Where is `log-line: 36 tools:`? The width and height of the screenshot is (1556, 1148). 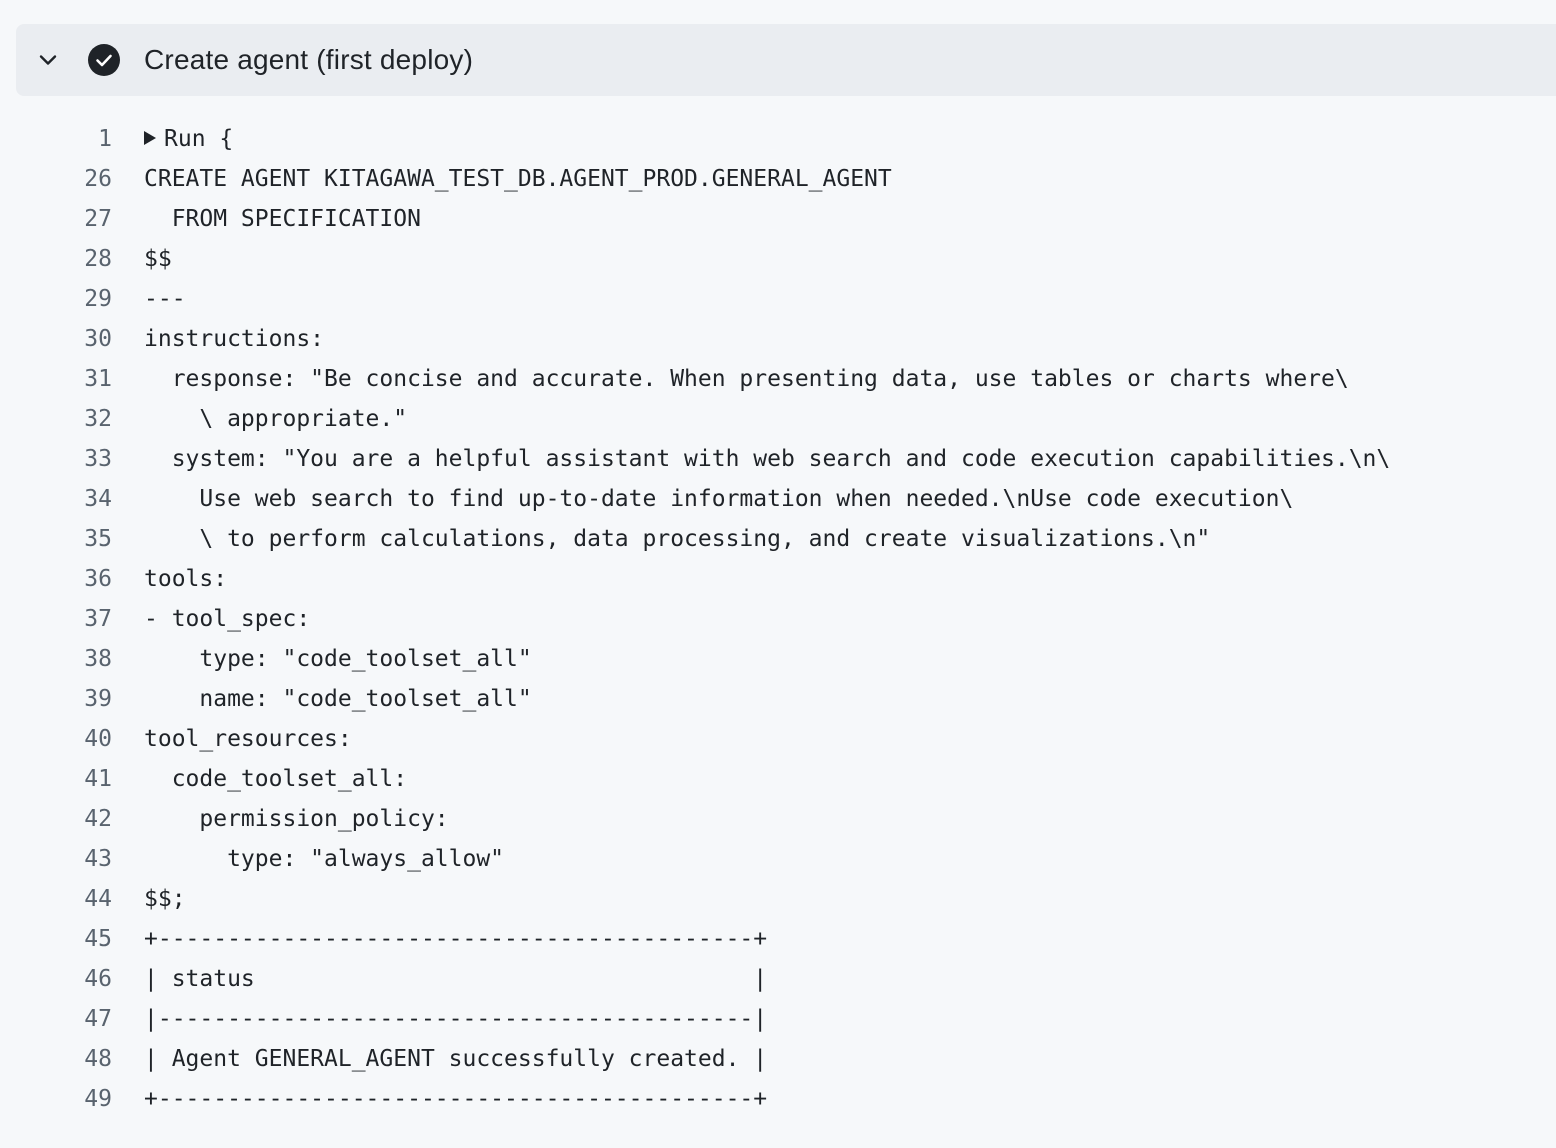
log-line: 36 tools: is located at coordinates (778, 579).